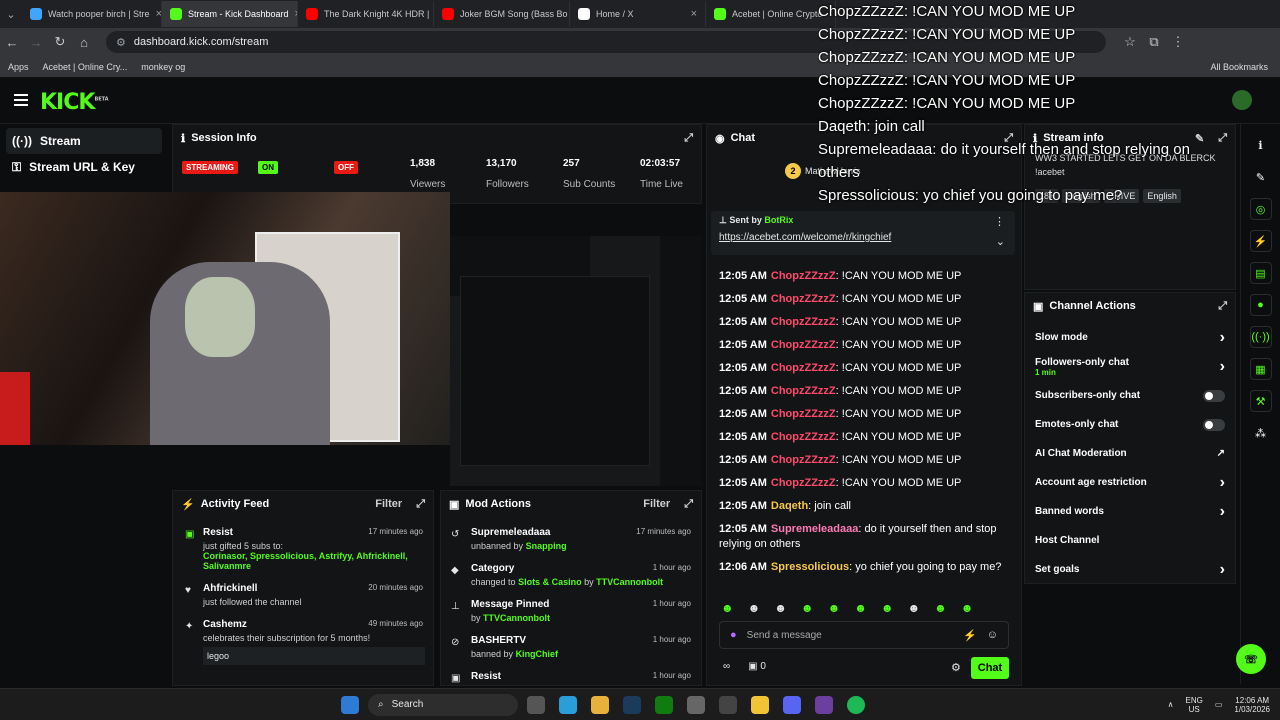 The width and height of the screenshot is (1280, 720). I want to click on menu-icon: ⋮, so click(1178, 42).